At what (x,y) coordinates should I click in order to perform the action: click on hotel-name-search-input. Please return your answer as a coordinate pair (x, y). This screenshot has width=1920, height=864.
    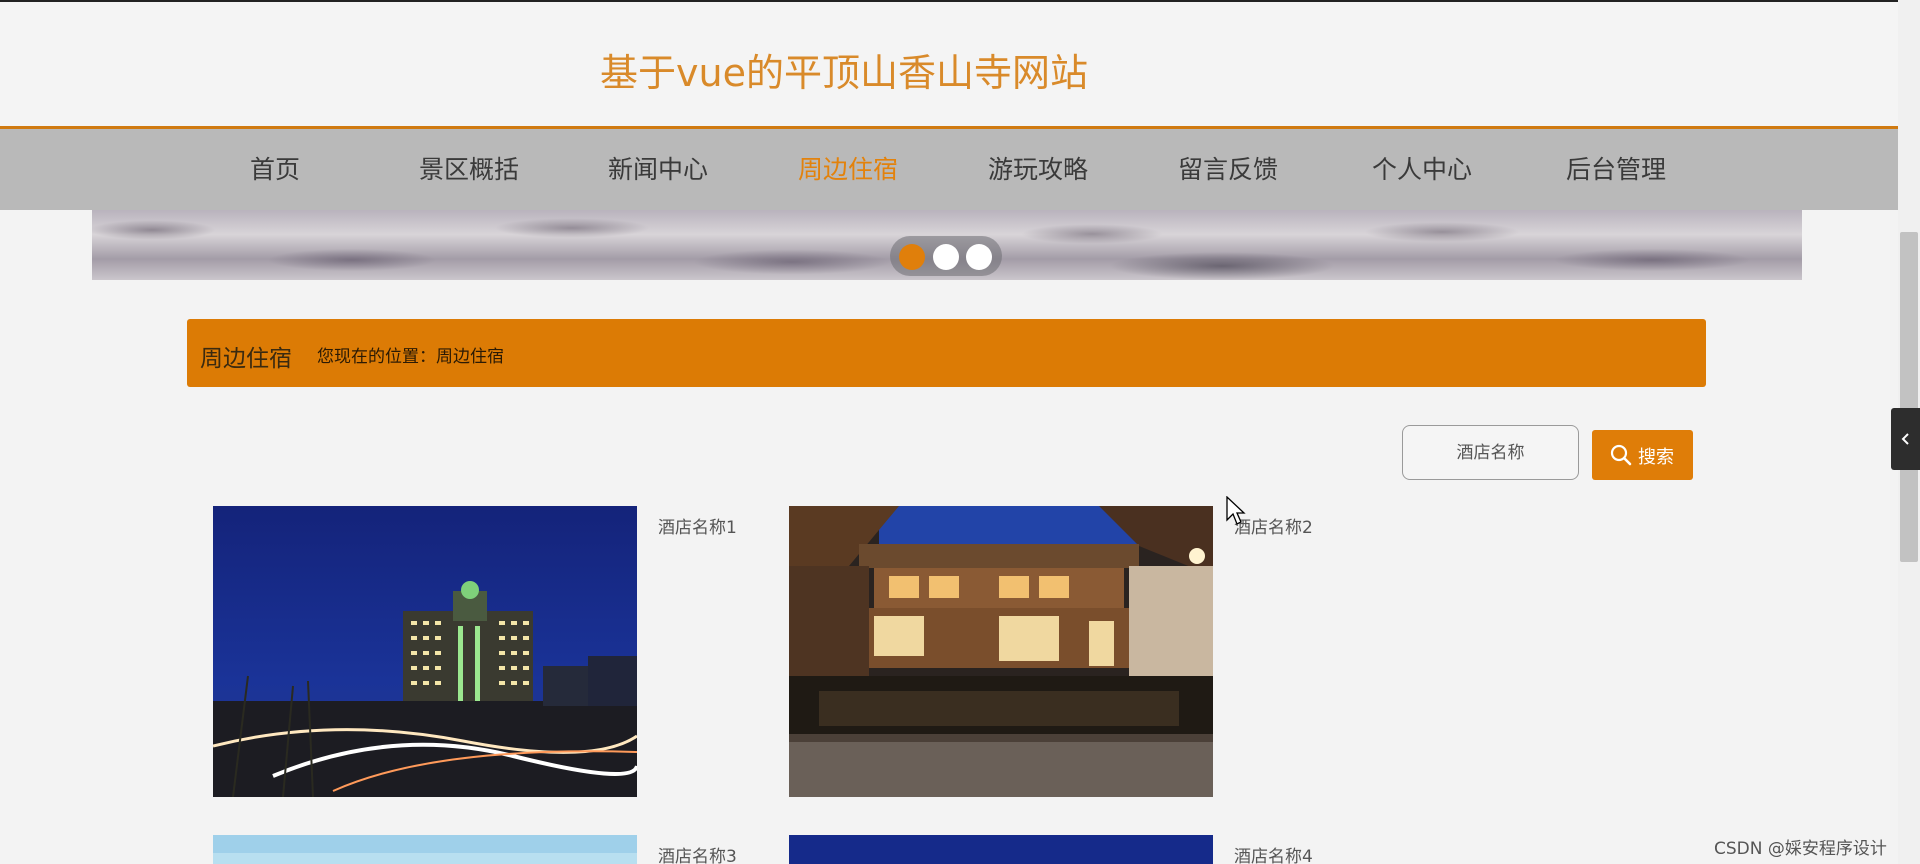
    Looking at the image, I should click on (1490, 452).